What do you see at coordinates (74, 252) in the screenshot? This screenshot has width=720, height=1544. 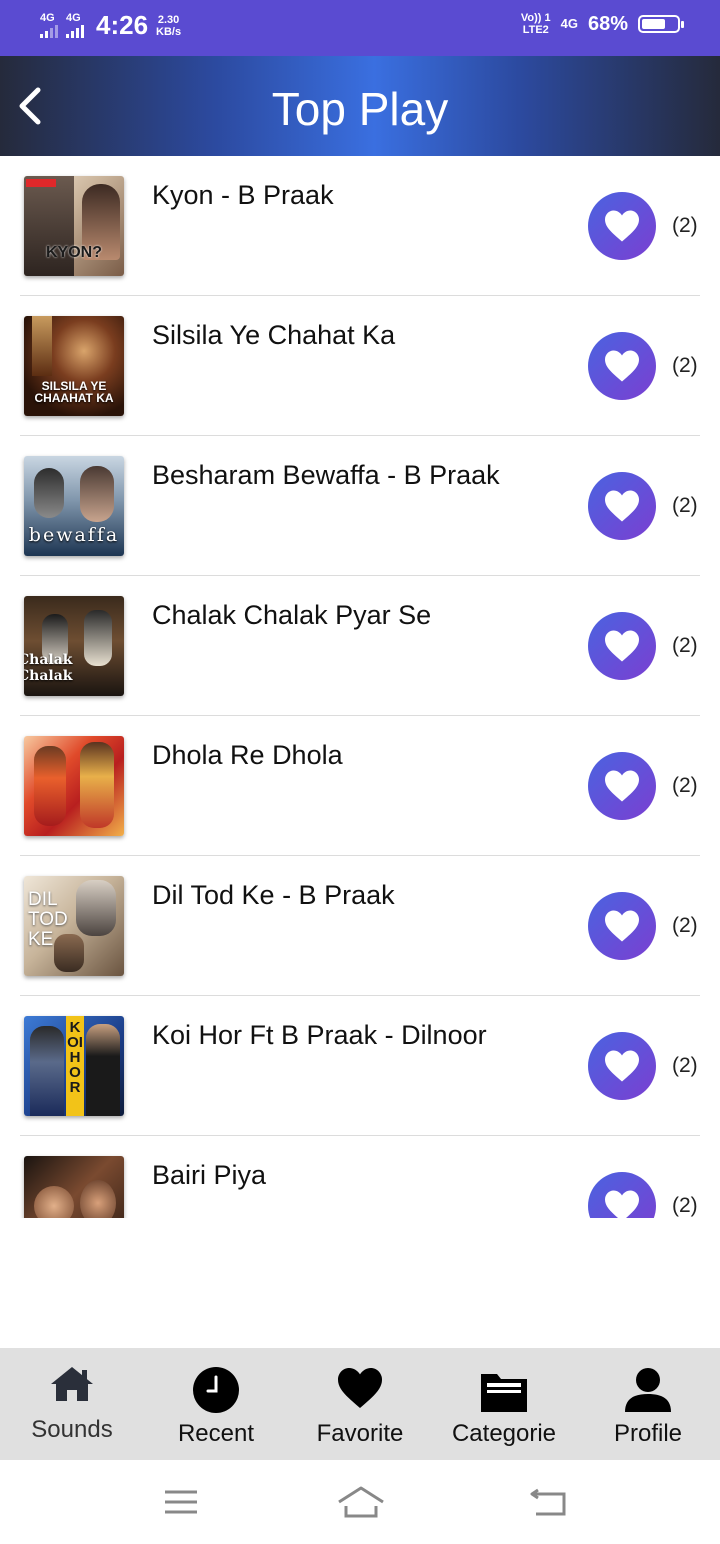 I see `art-caption: KYON?` at bounding box center [74, 252].